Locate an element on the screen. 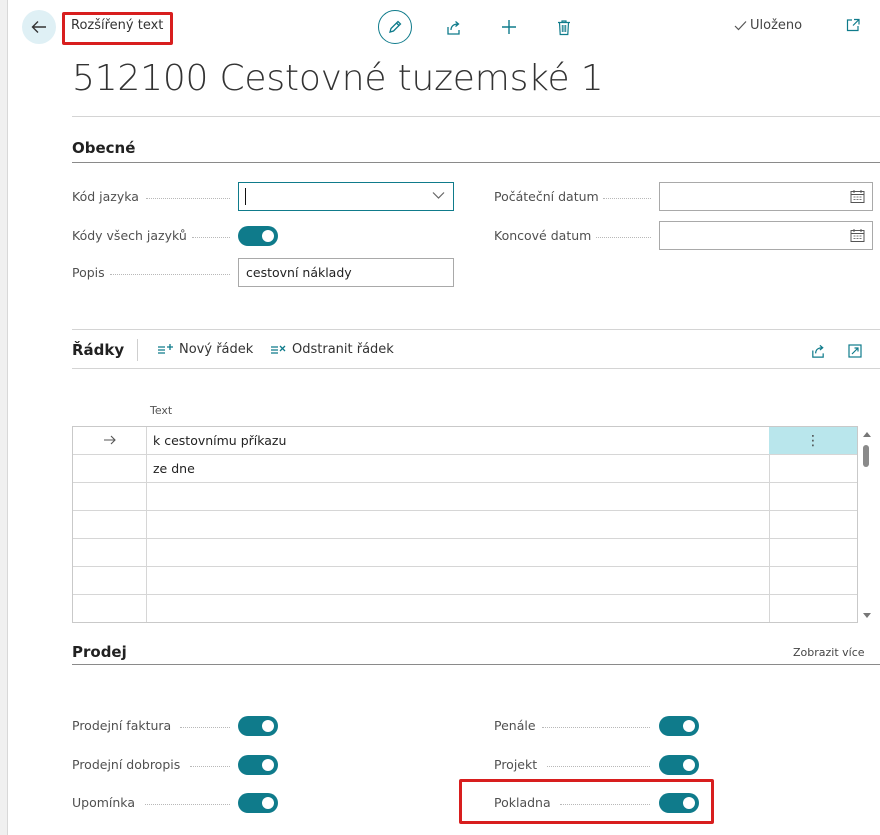 Image resolution: width=880 pixels, height=835 pixels. open-new-window-button is located at coordinates (853, 27).